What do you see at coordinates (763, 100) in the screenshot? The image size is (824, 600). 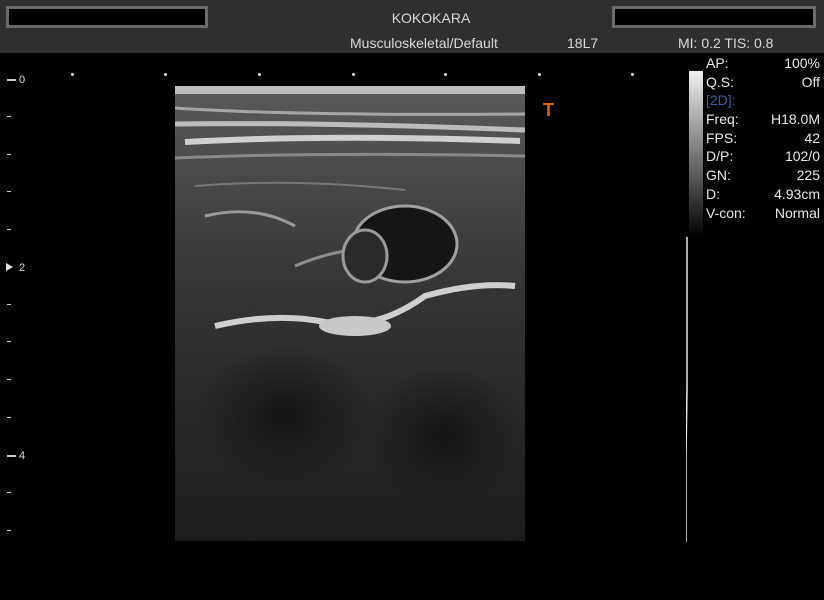 I see `param-section-2d: [2D]:` at bounding box center [763, 100].